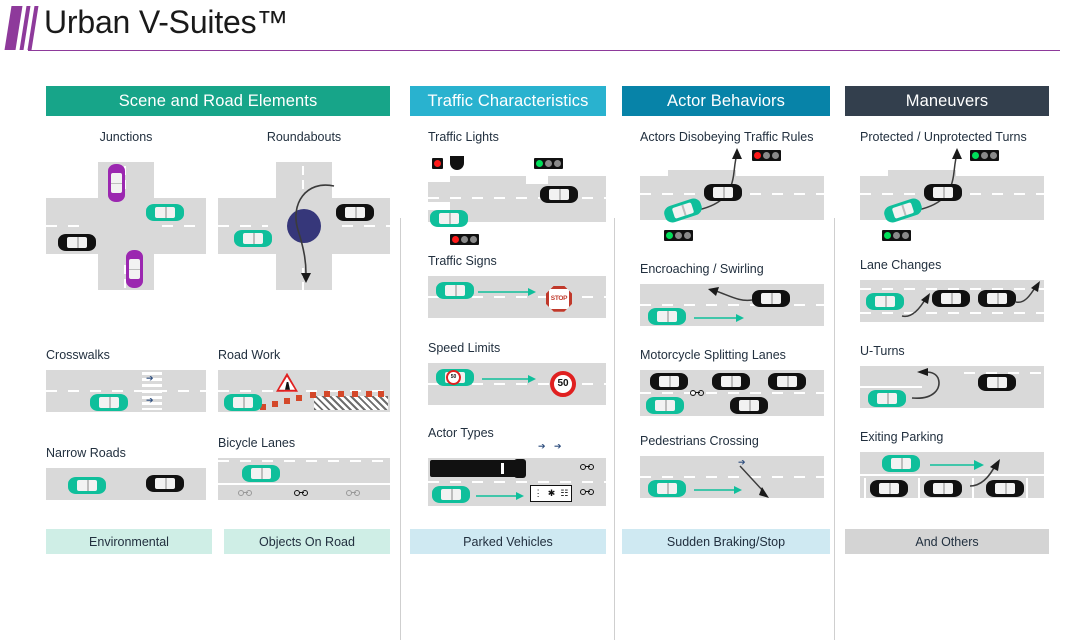 This screenshot has height=640, width=1080. I want to click on exit-parking-arrow, so click(984, 472).